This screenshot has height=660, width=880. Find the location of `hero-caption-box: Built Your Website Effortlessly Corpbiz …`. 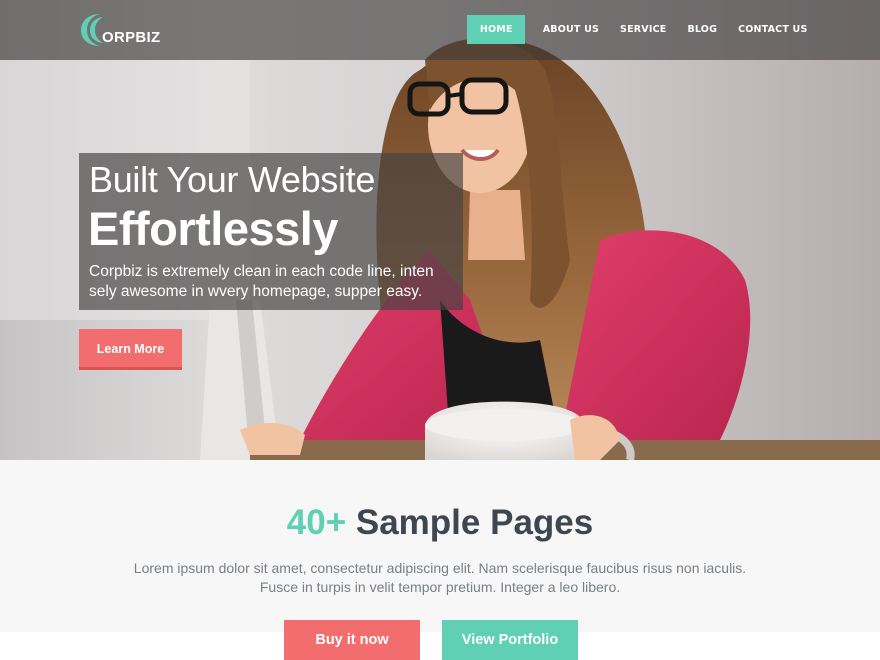

hero-caption-box: Built Your Website Effortlessly Corpbiz … is located at coordinates (271, 231).